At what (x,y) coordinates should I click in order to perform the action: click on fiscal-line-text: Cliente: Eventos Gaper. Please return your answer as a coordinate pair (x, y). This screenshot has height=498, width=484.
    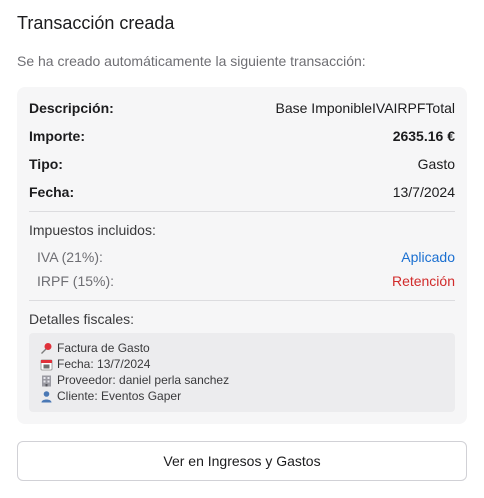
    Looking at the image, I should click on (119, 396).